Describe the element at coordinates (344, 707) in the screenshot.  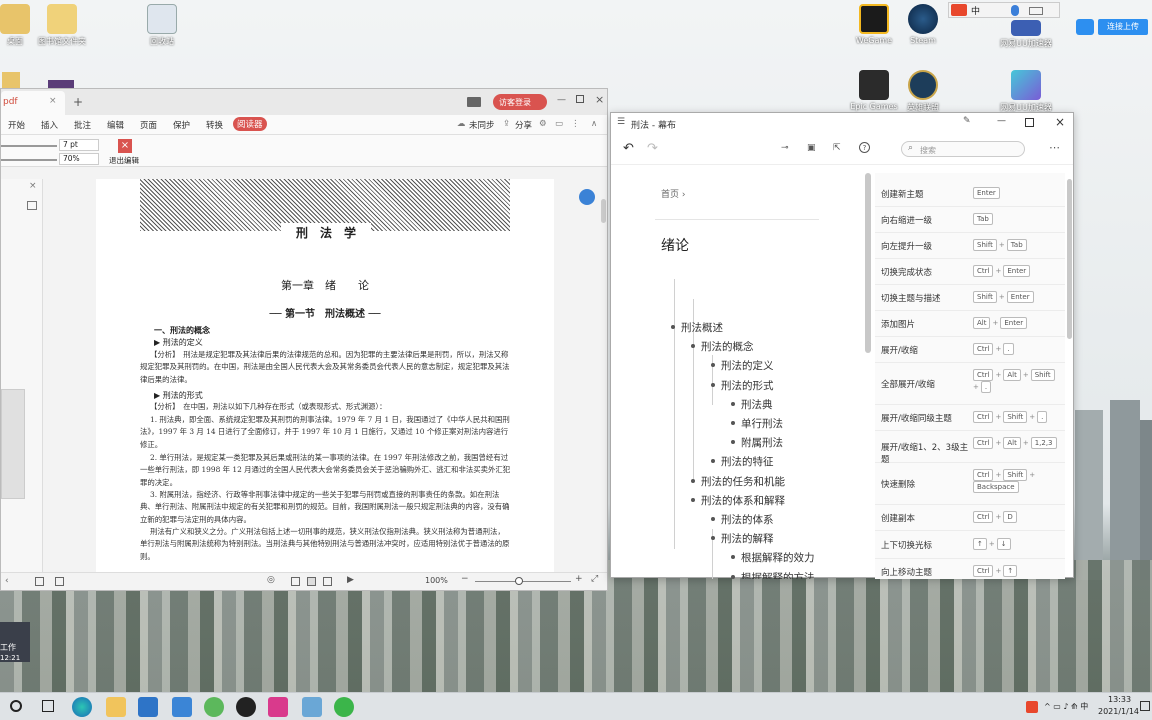
I see `wechat-icon` at that location.